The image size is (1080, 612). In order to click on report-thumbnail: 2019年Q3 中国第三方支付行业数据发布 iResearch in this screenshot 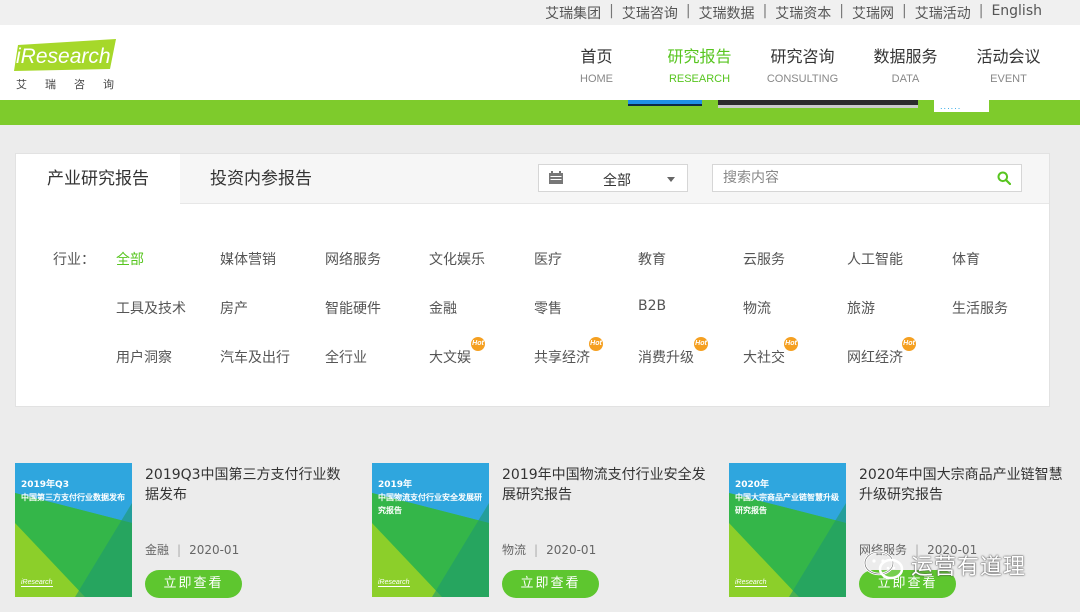, I will do `click(73, 530)`.